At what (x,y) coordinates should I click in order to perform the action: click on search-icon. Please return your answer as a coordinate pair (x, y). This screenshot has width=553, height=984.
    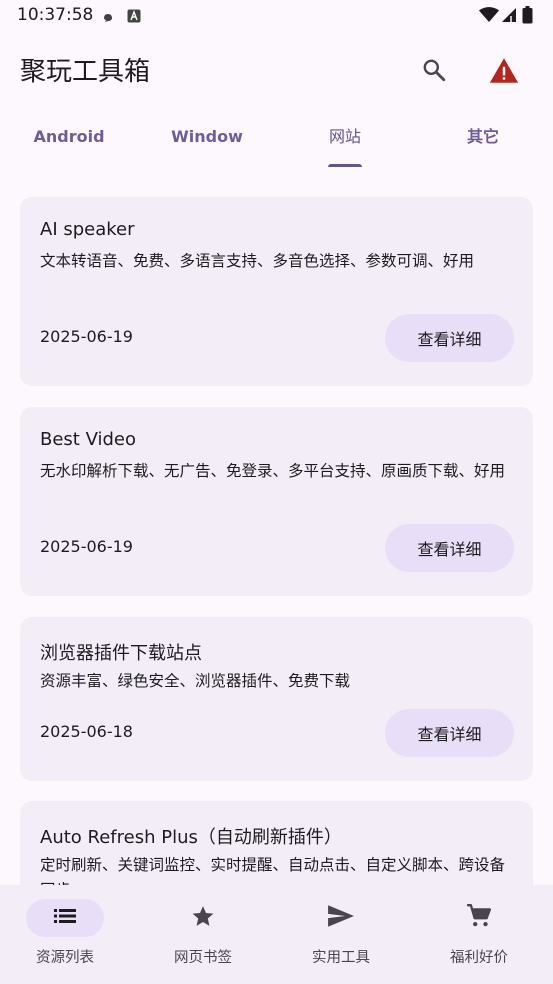
    Looking at the image, I should click on (434, 72).